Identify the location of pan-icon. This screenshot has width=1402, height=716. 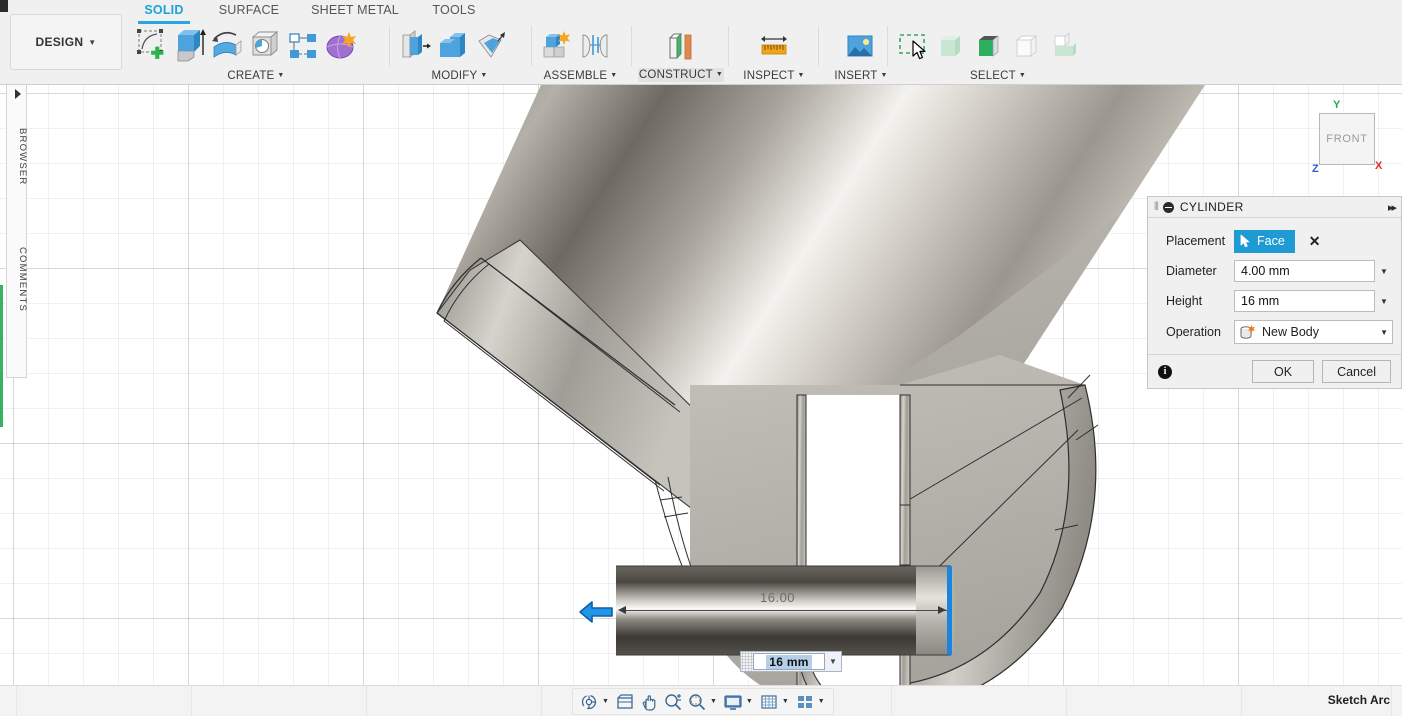
(649, 702).